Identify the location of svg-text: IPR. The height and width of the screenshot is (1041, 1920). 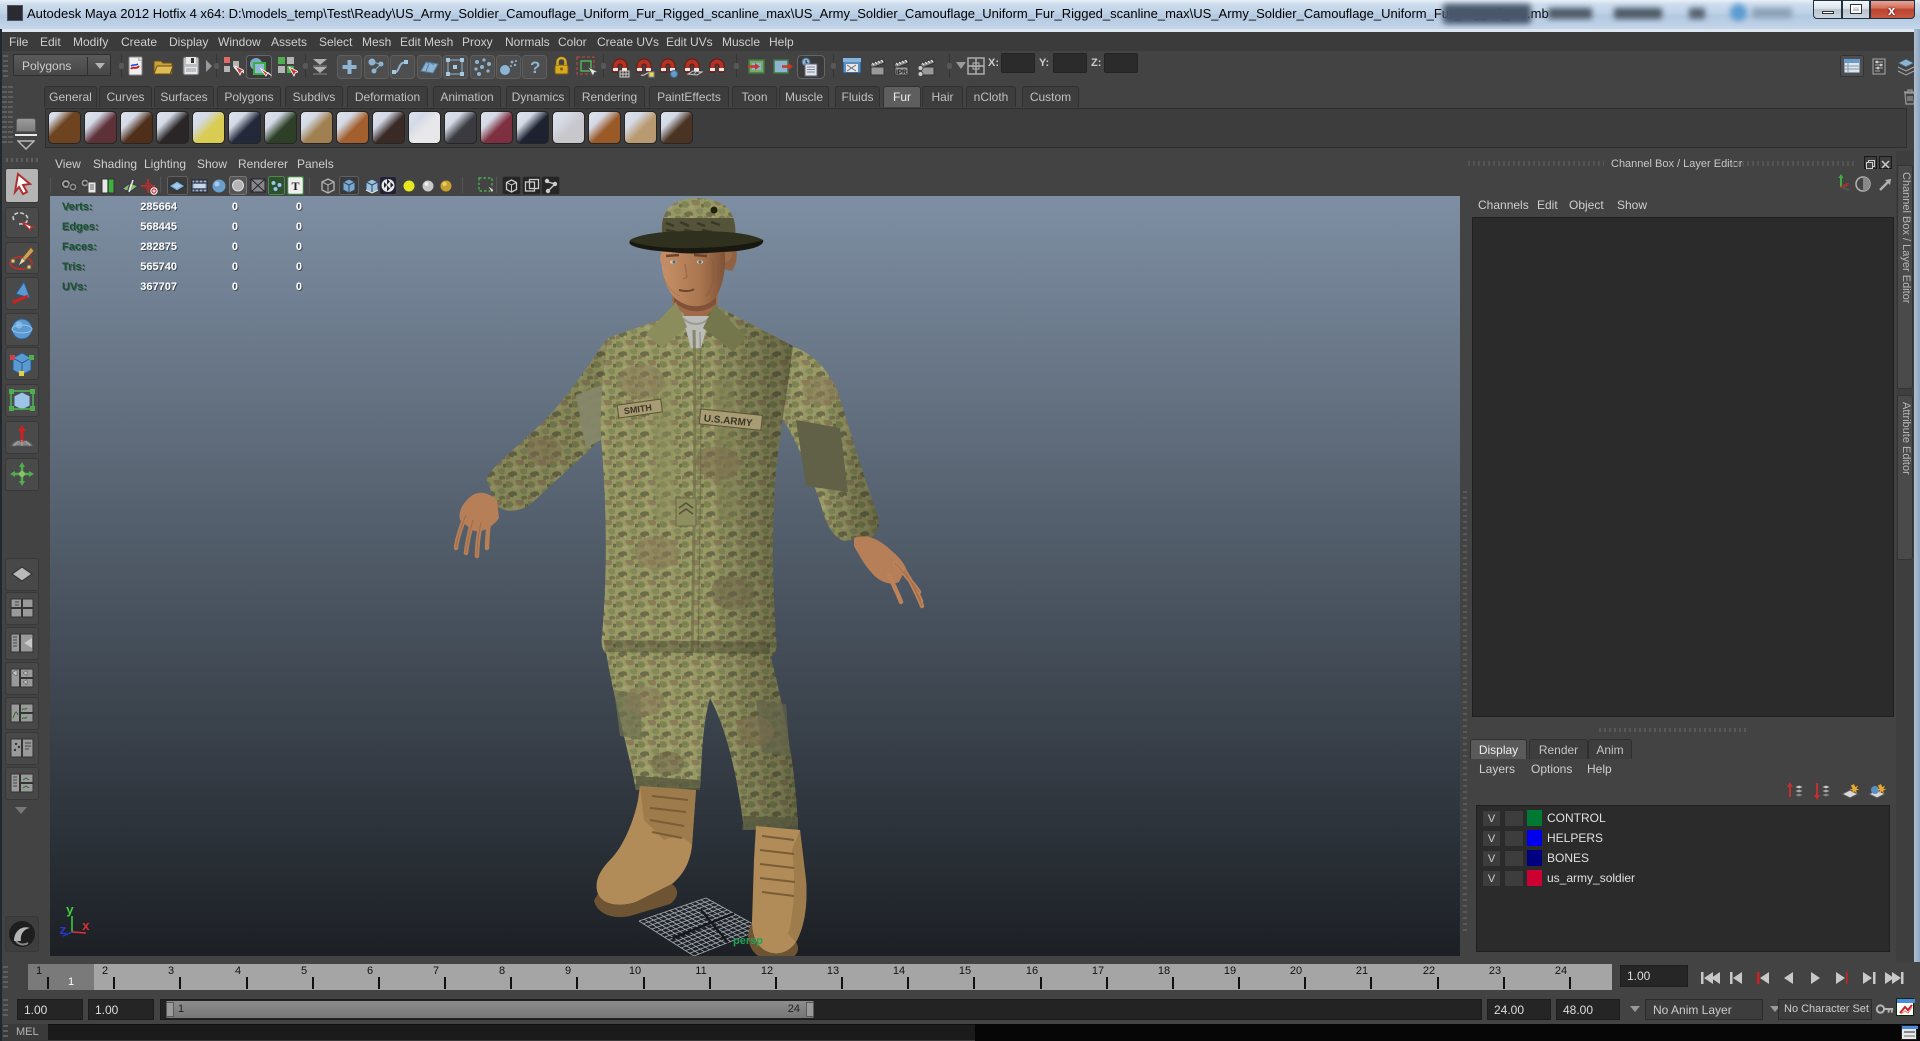
(901, 72).